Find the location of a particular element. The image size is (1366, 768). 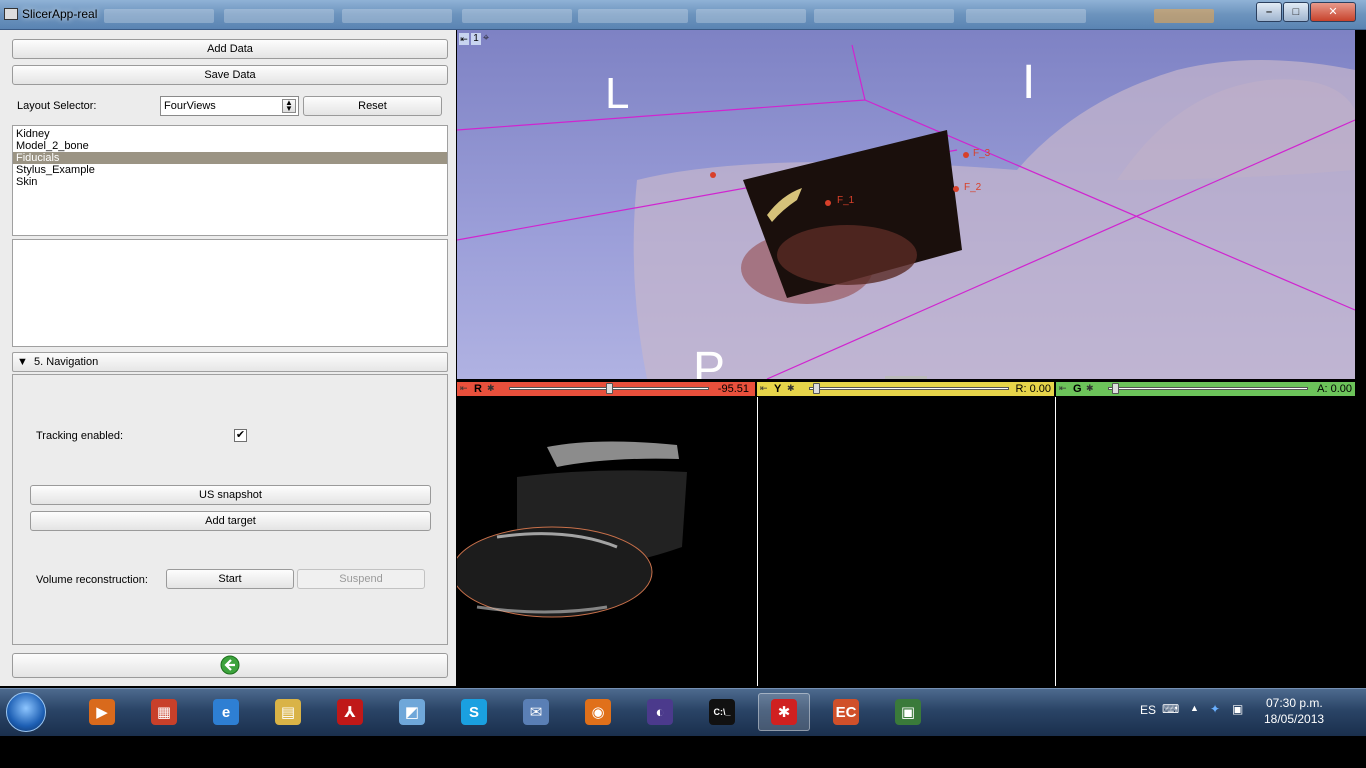

media-player-icon: ▶ is located at coordinates (102, 712).